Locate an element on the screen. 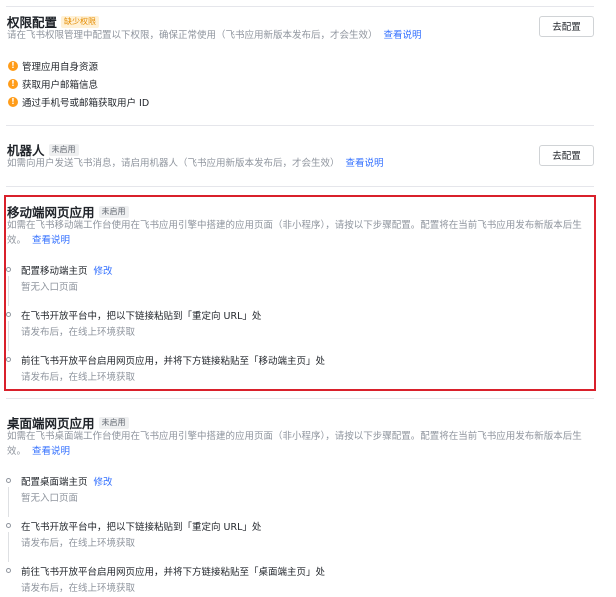 This screenshot has width=616, height=597. permission-label: 管理应用自身资源 is located at coordinates (60, 67).